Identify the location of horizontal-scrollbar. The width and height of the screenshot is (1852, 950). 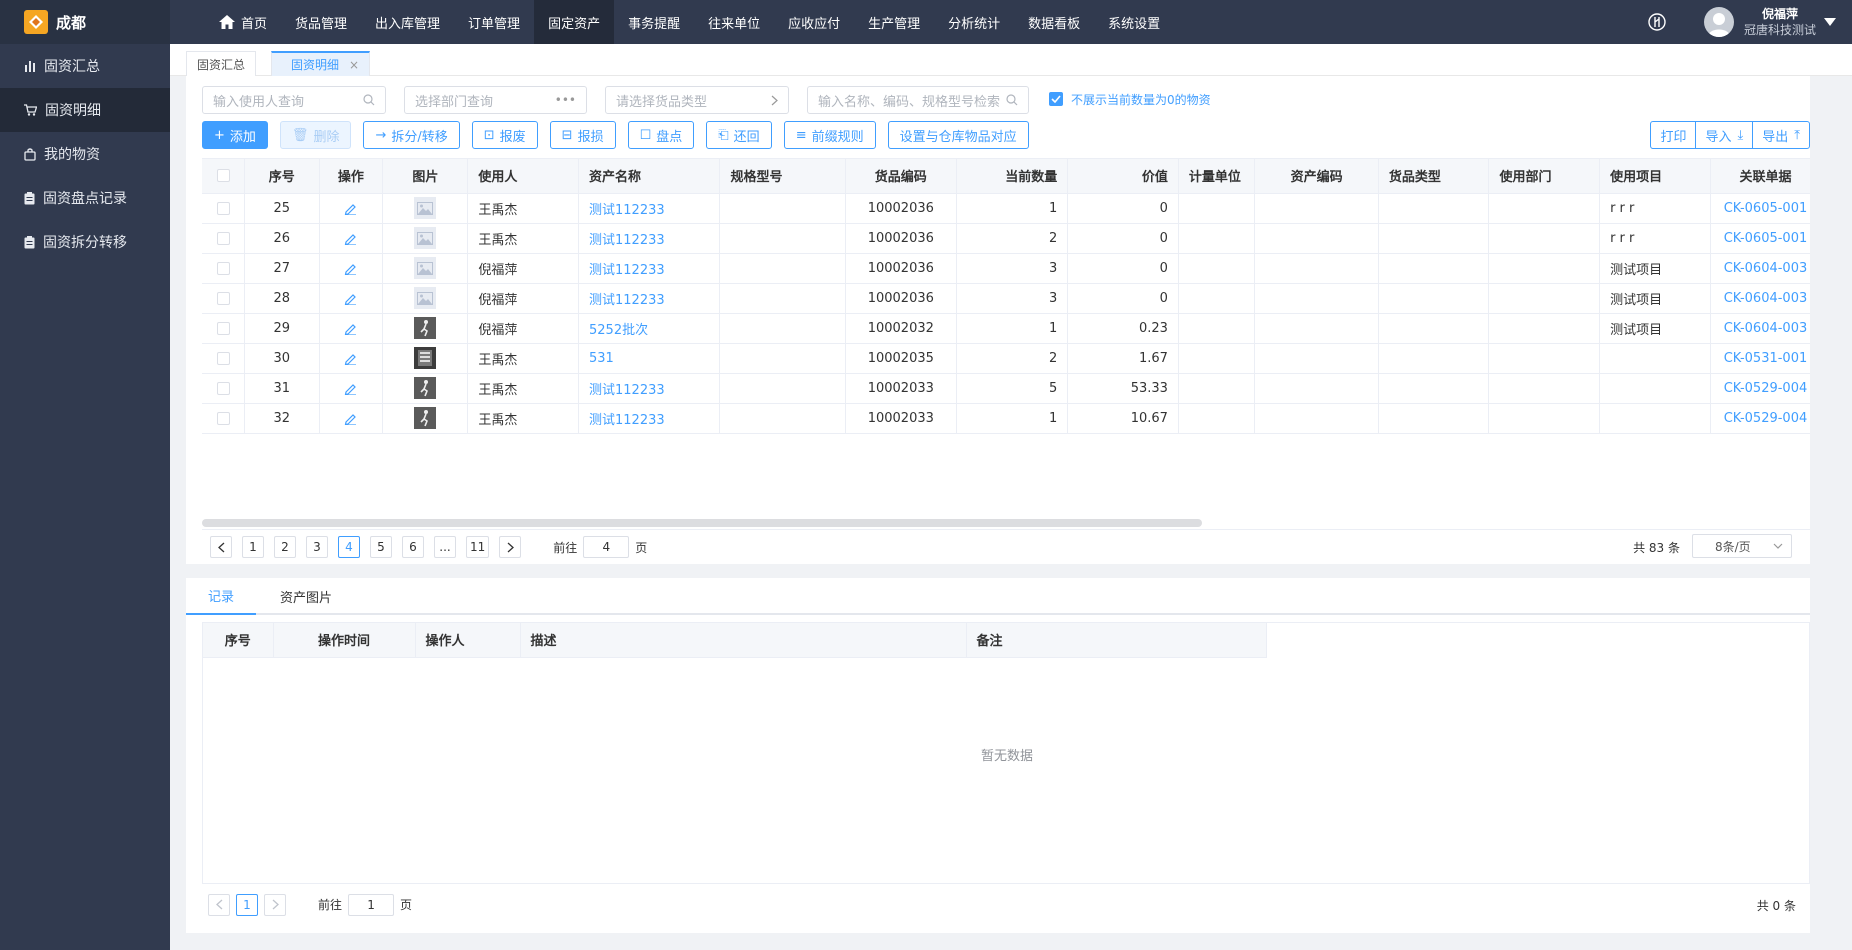
(702, 523).